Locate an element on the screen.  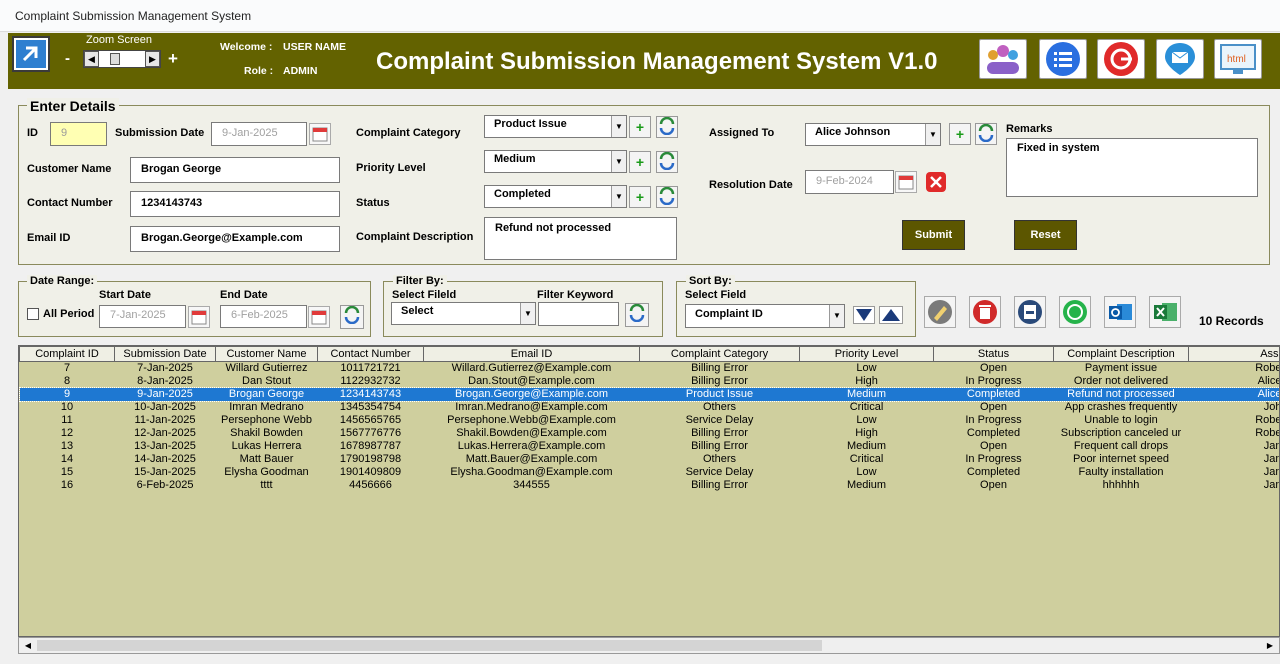
column-header: Submission Date is located at coordinates (165, 354).